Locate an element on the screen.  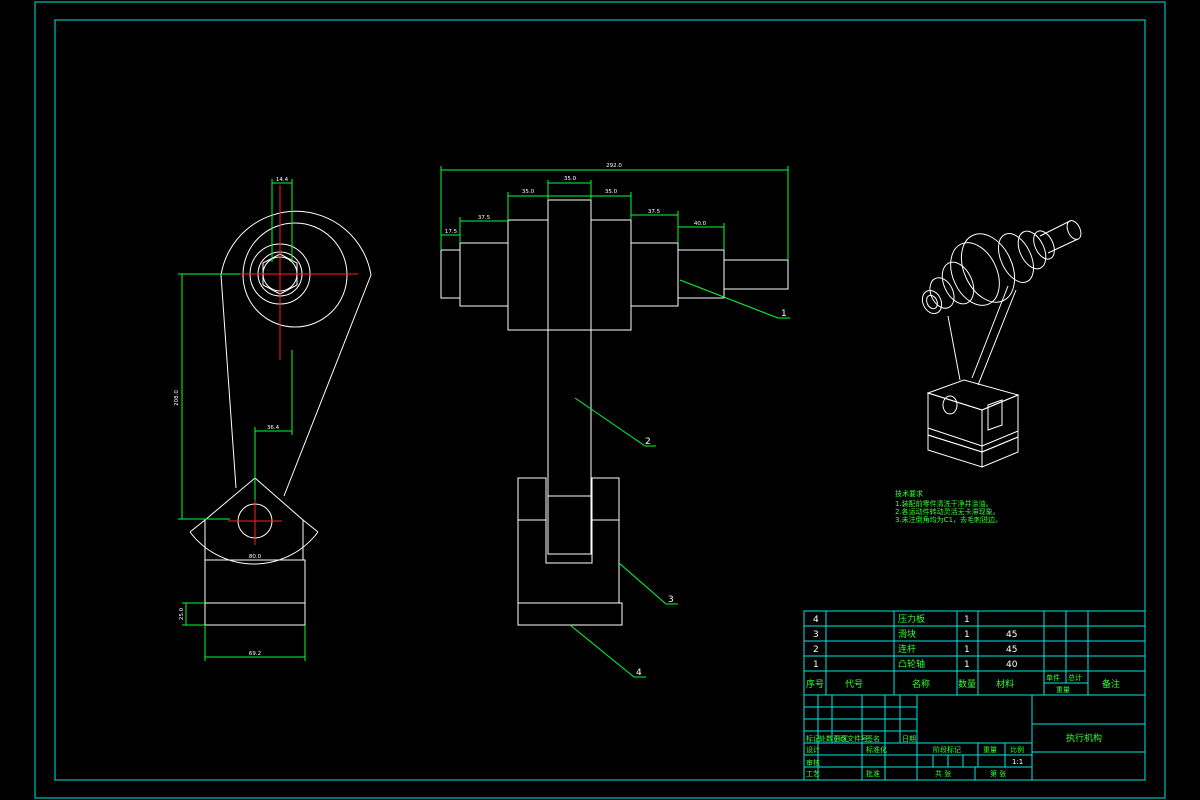
dim-d2: 37.5 is located at coordinates (484, 218).